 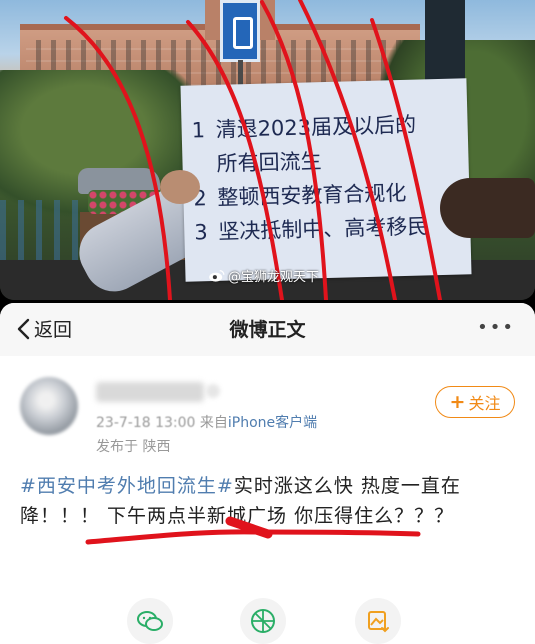 I want to click on watermark-text: @宝狮龙观天下, so click(x=274, y=277).